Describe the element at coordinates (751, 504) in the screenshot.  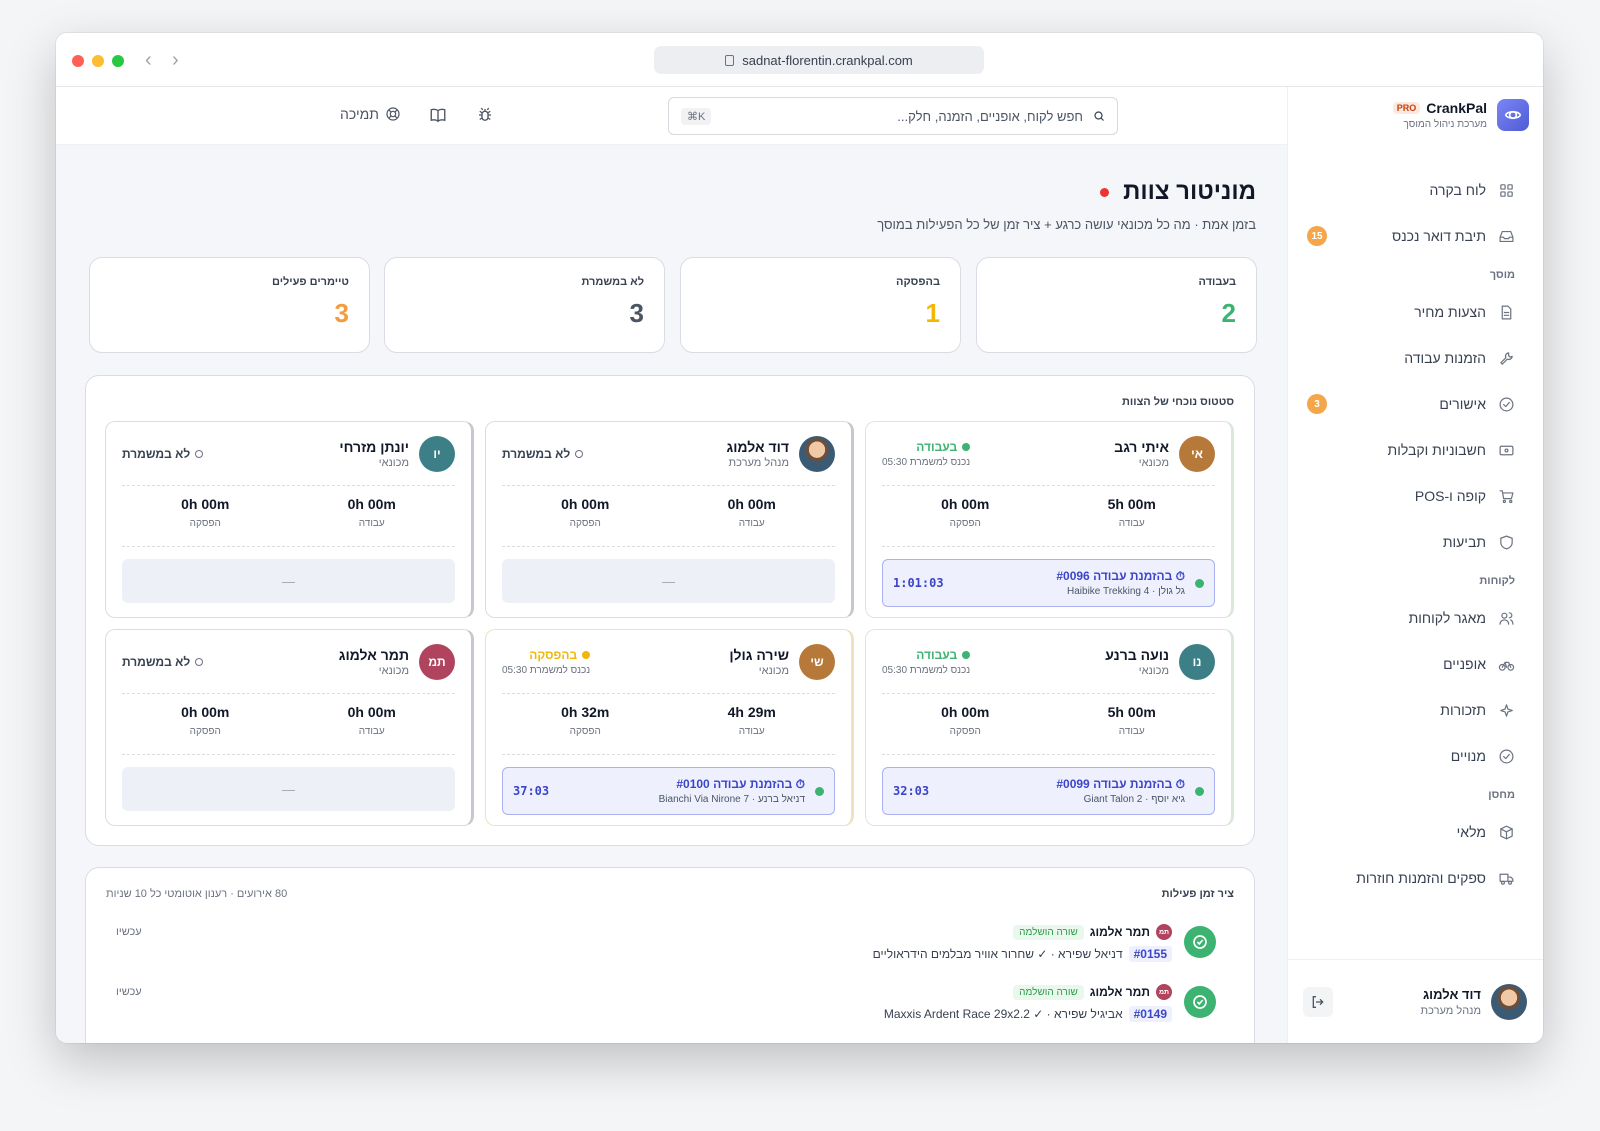
I see `work-time: 0h 00m` at that location.